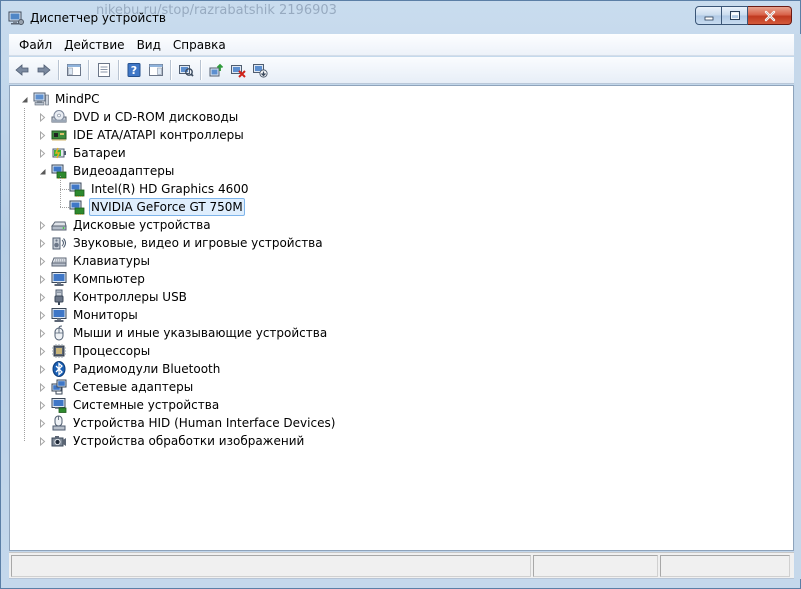 The width and height of the screenshot is (801, 589). I want to click on tree-node-category: Компьютер, so click(92, 279).